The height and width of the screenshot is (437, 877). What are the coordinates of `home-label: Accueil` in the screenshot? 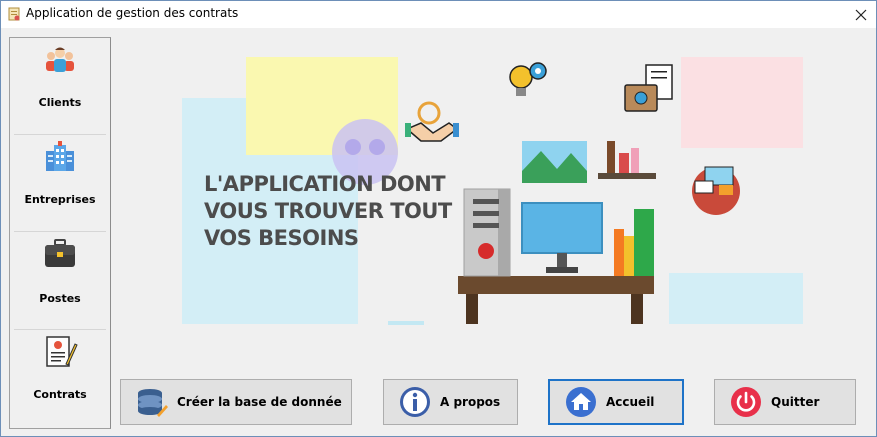 It's located at (630, 402).